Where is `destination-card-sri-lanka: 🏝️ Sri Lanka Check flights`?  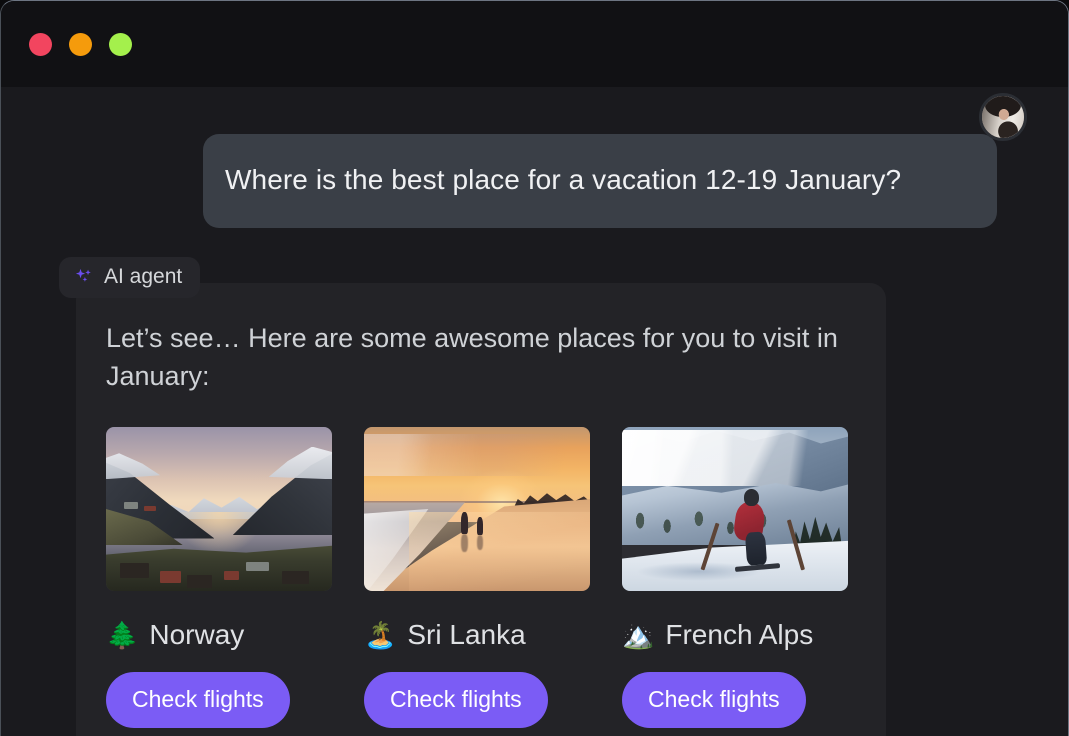 destination-card-sri-lanka: 🏝️ Sri Lanka Check flights is located at coordinates (477, 577).